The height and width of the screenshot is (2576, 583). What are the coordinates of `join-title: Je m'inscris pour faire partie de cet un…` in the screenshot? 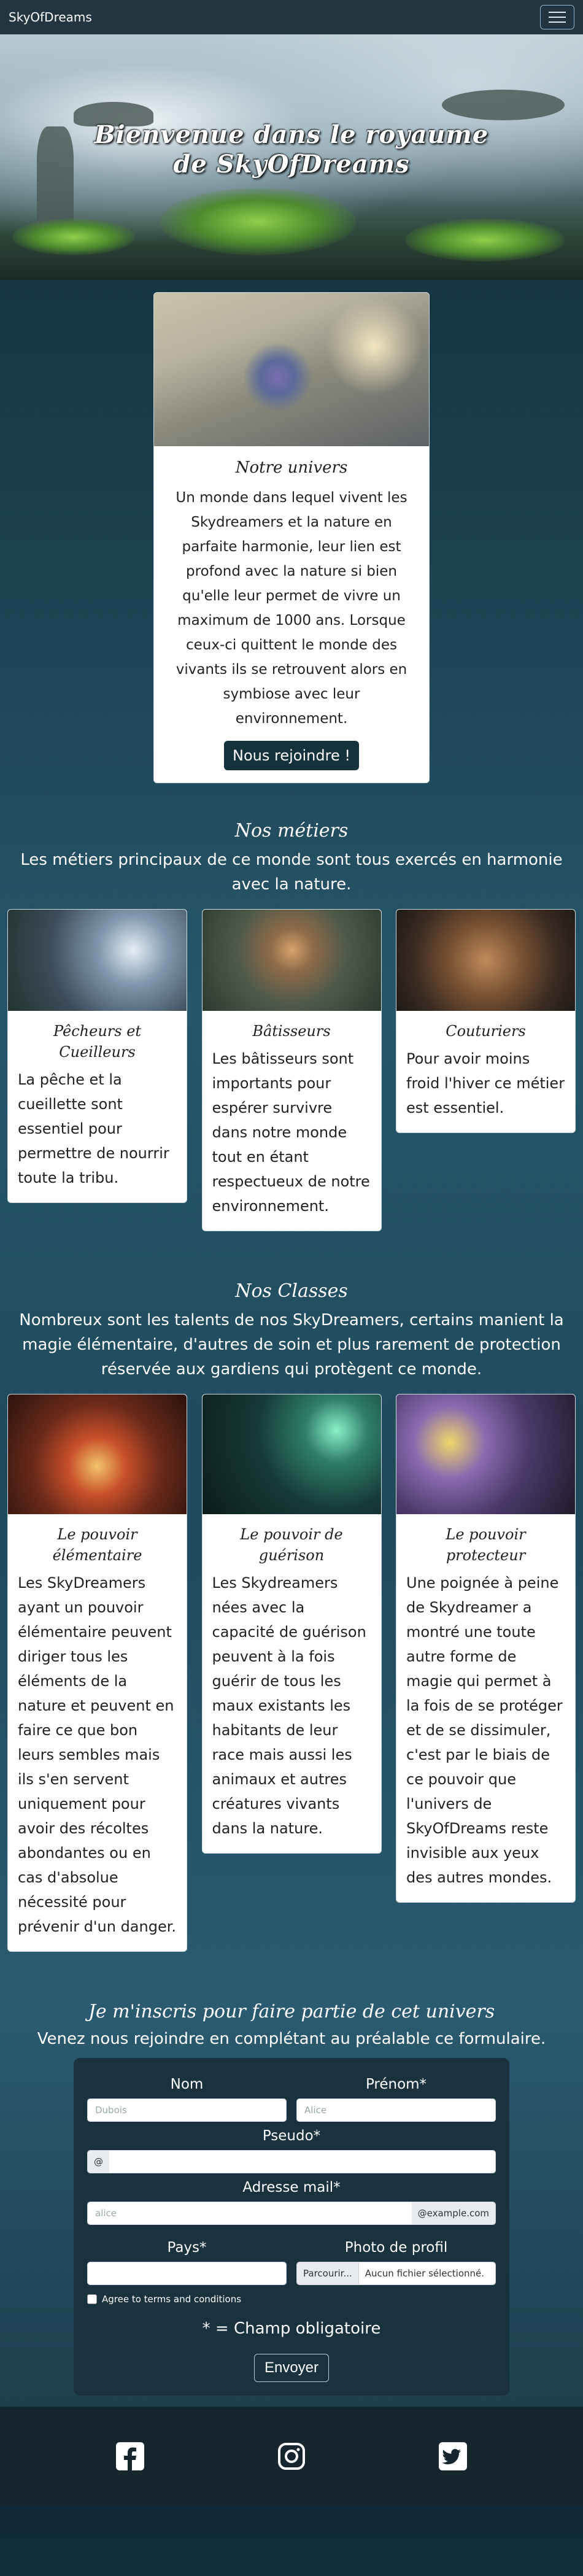 It's located at (291, 2011).